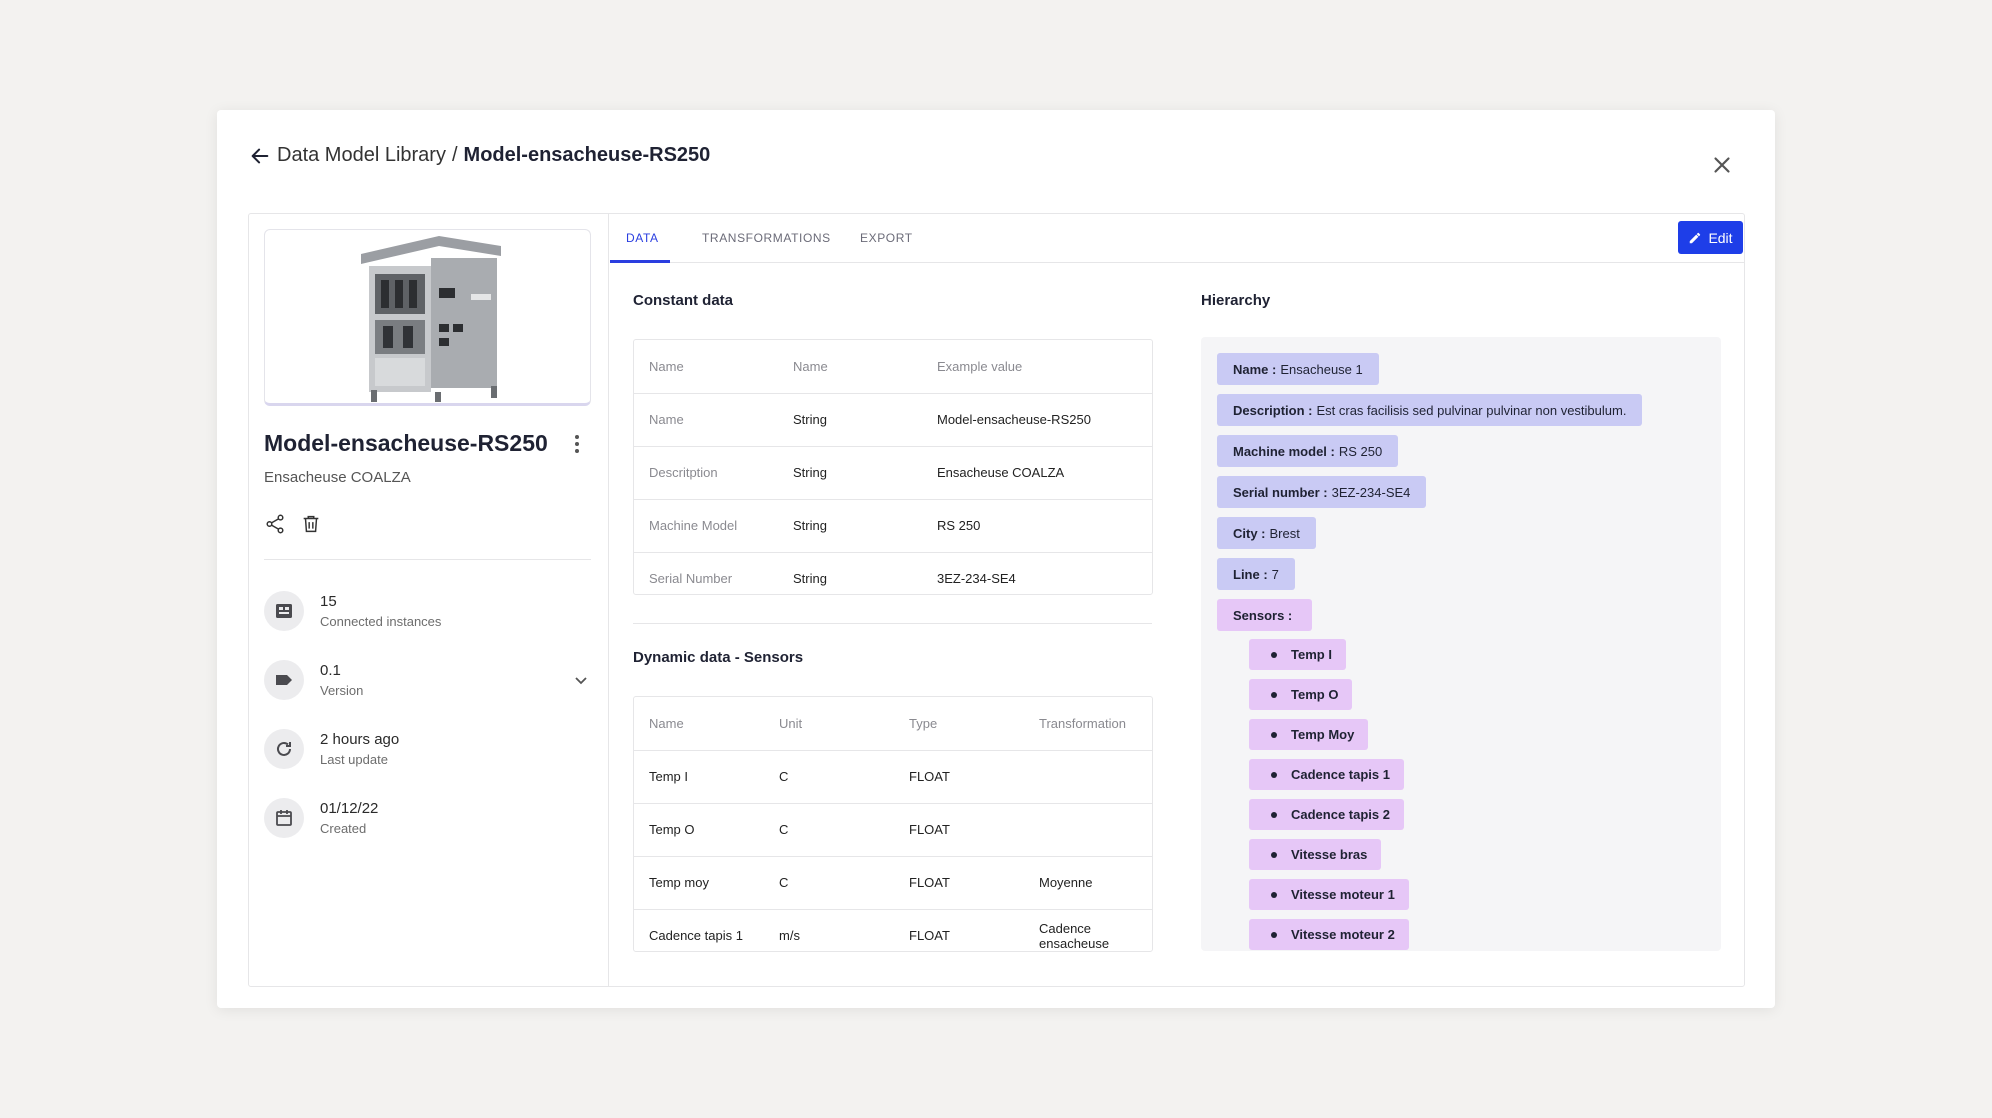 This screenshot has height=1118, width=1992. I want to click on column-header: Example value, so click(1037, 367).